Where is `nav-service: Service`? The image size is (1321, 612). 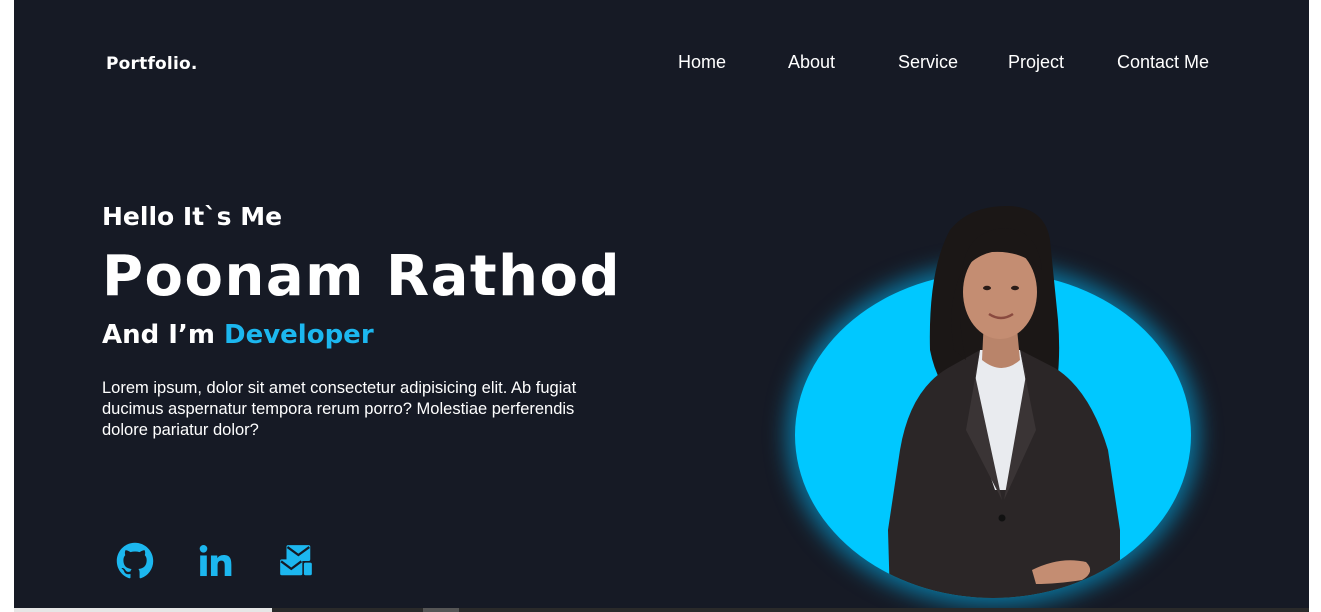
nav-service: Service is located at coordinates (928, 62).